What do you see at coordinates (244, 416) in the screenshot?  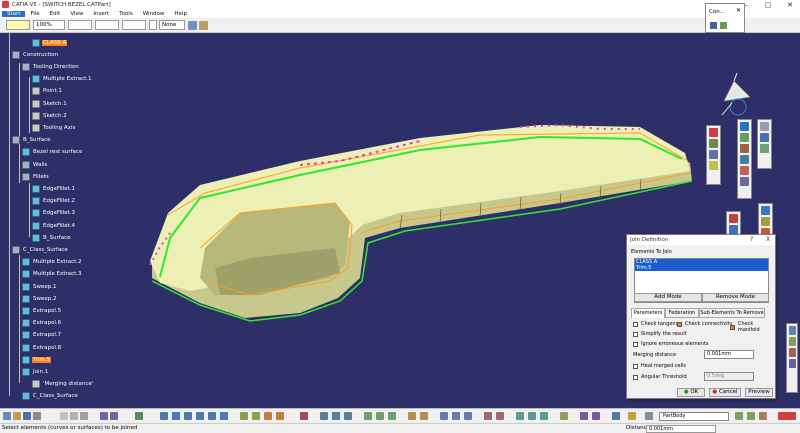 I see `iso-view-icon` at bounding box center [244, 416].